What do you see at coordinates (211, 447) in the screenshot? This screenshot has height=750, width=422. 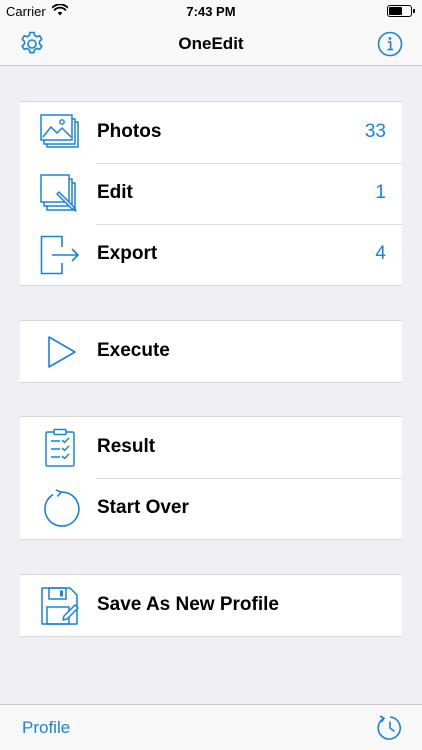 I see `result-row: Result` at bounding box center [211, 447].